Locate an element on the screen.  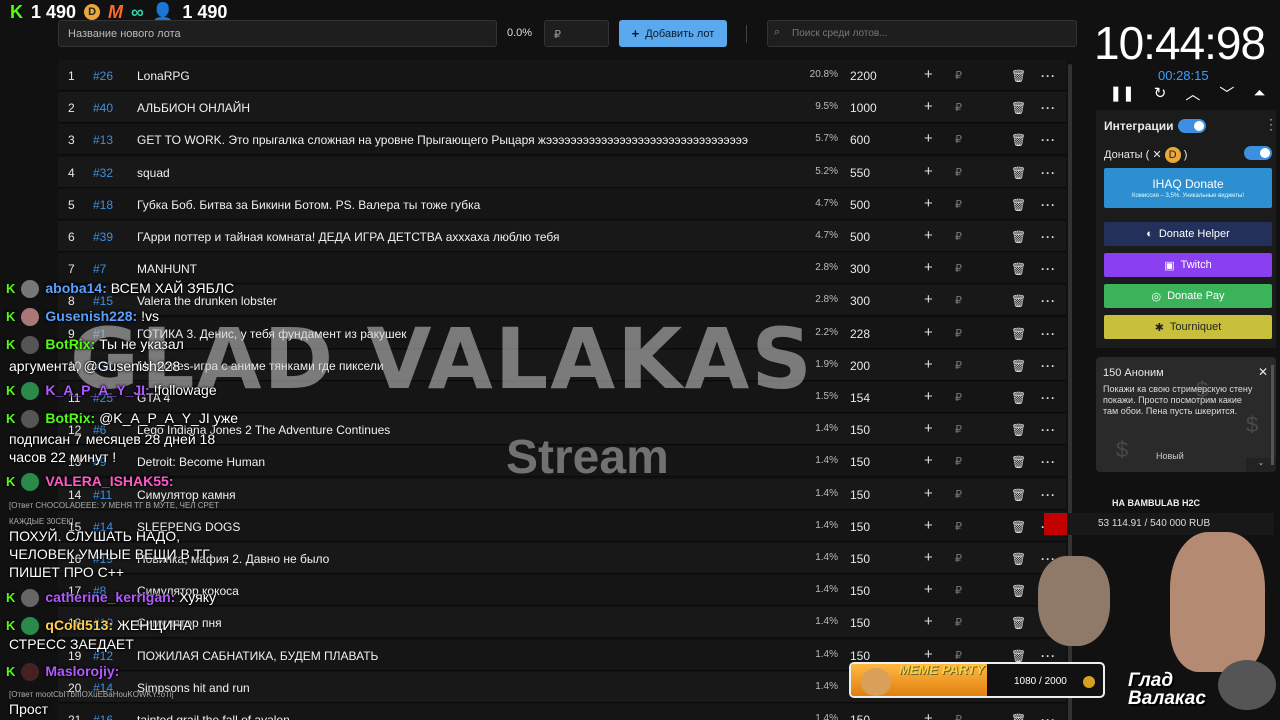
lot-sum: 154 is located at coordinates (880, 398).